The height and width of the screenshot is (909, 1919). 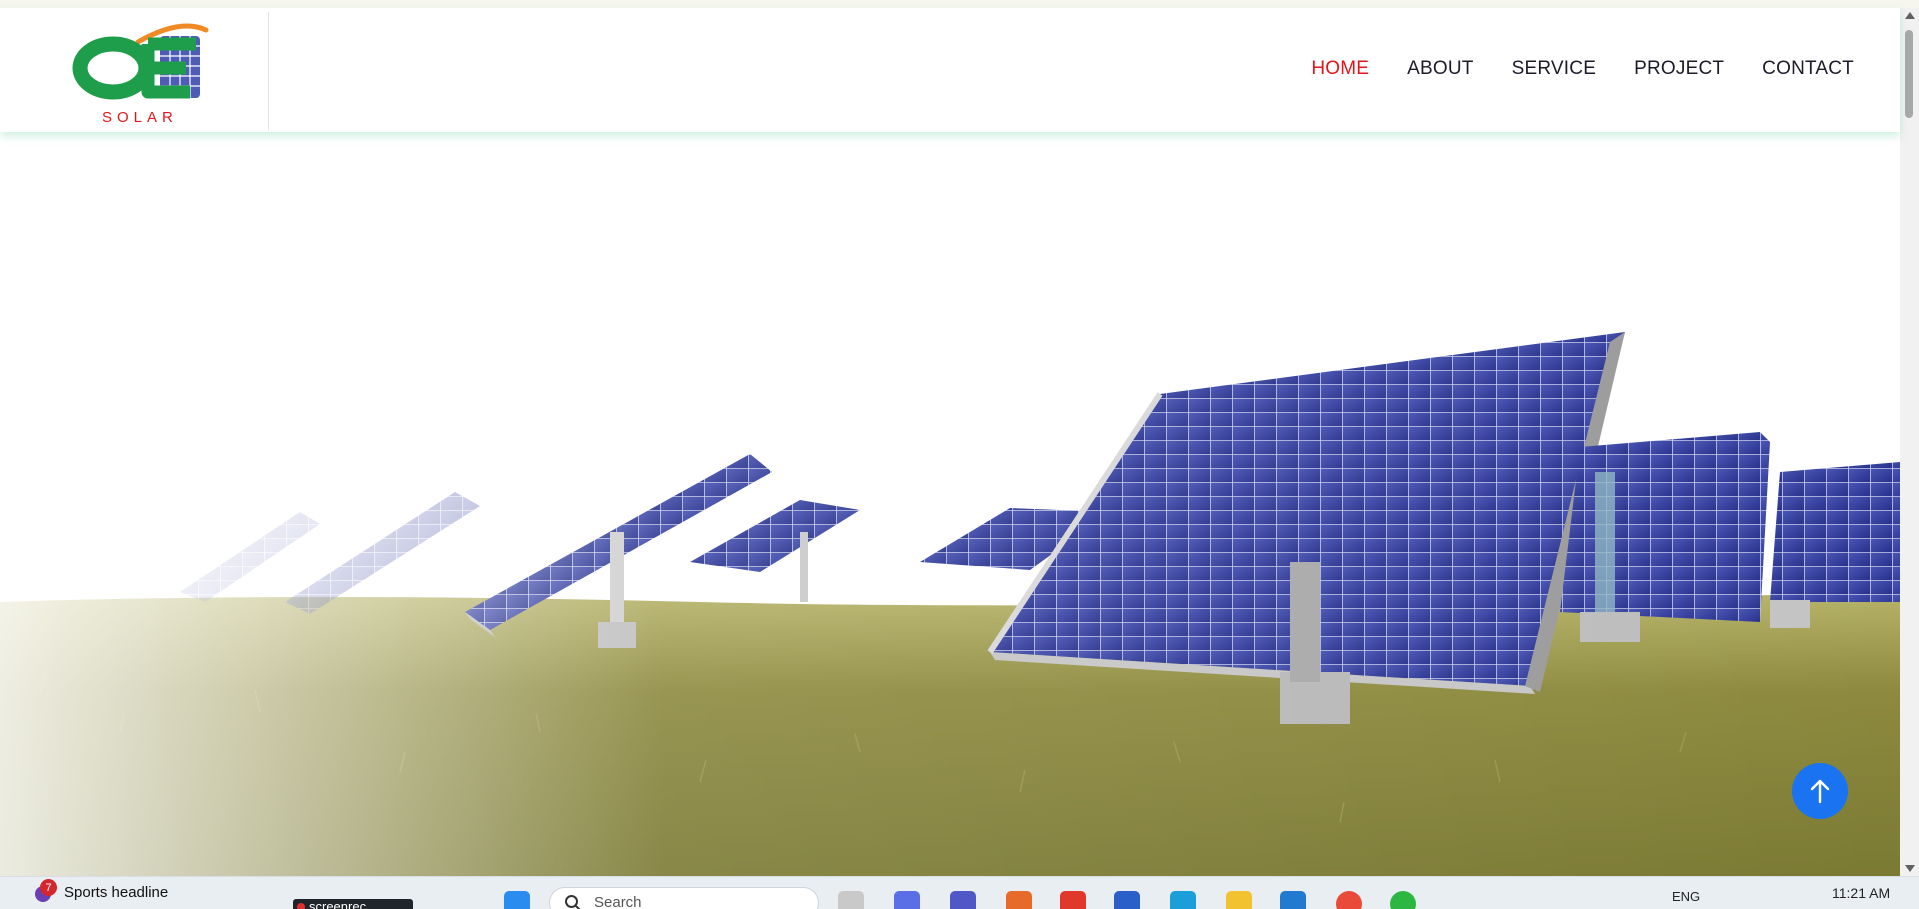 What do you see at coordinates (1019, 900) in the screenshot?
I see `firefox-icon` at bounding box center [1019, 900].